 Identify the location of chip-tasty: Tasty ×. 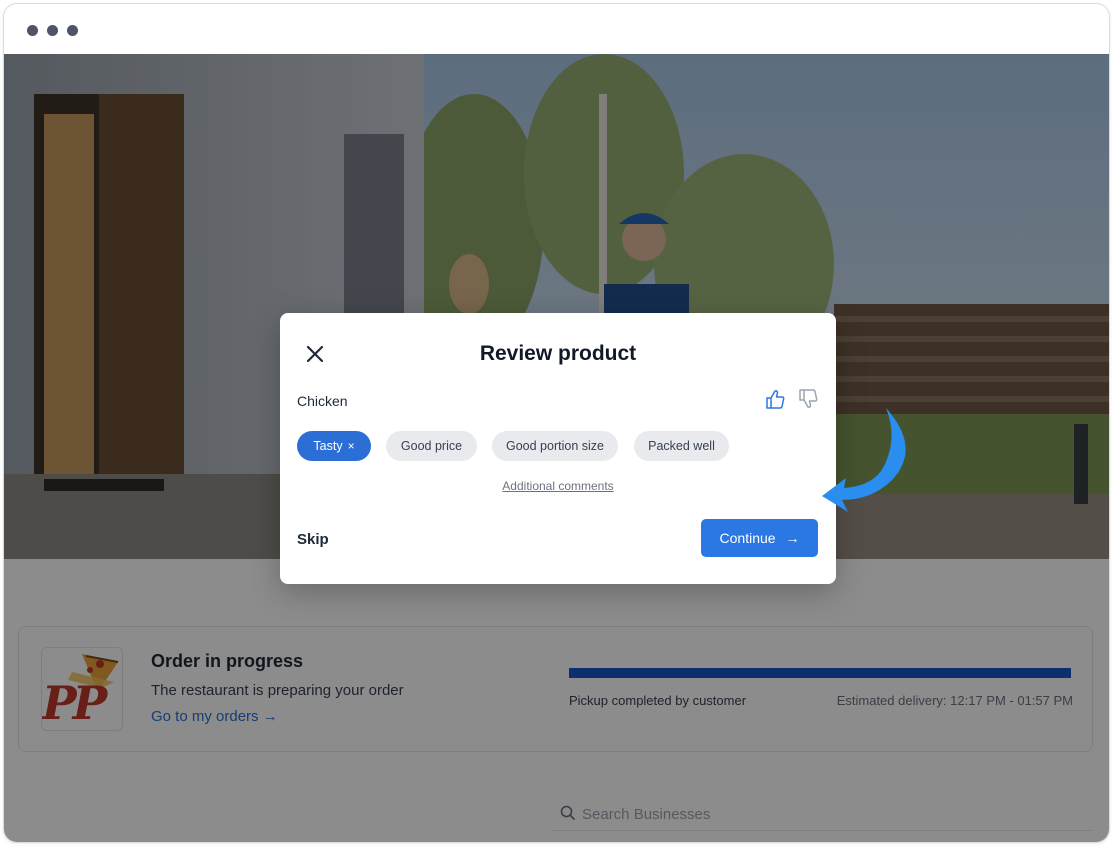
(334, 446).